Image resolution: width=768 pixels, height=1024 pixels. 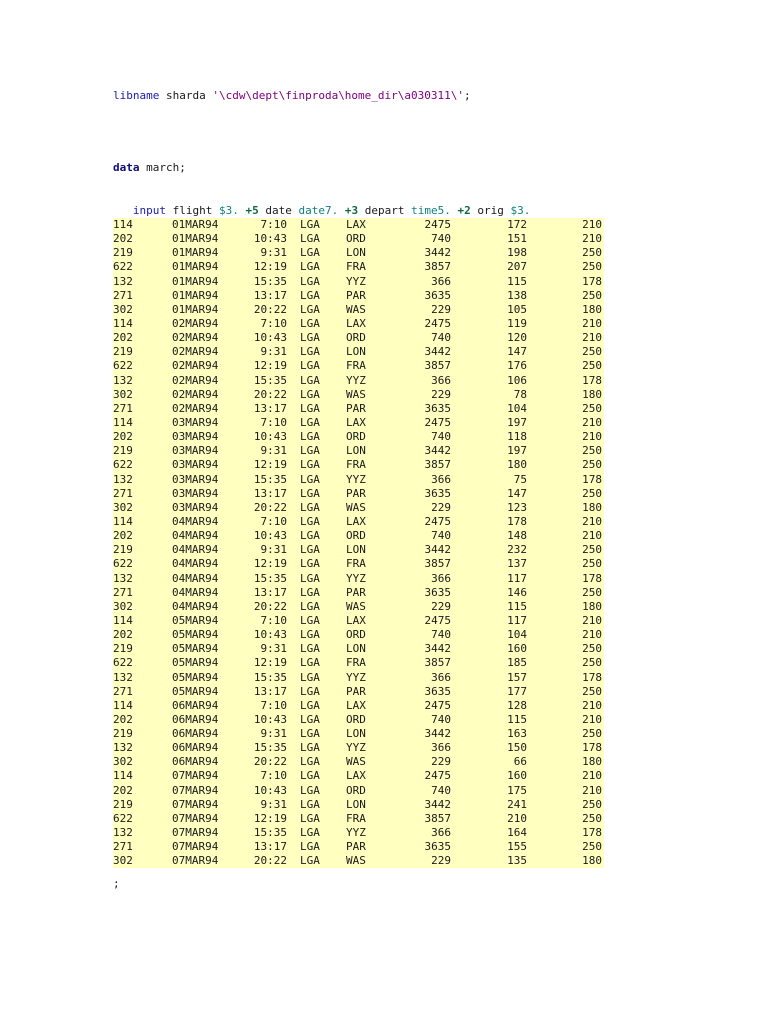 What do you see at coordinates (358, 593) in the screenshot?
I see `data-line: 271 04MAR94 13:17 LGA PAR 3635 146 250` at bounding box center [358, 593].